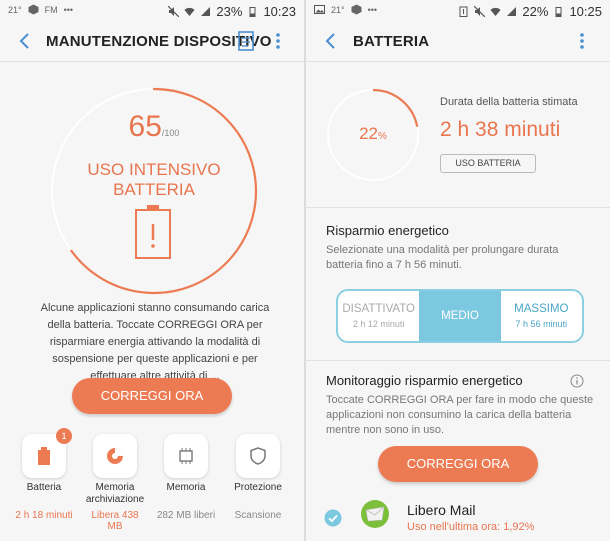  I want to click on battery-percent-unit: %, so click(382, 136).